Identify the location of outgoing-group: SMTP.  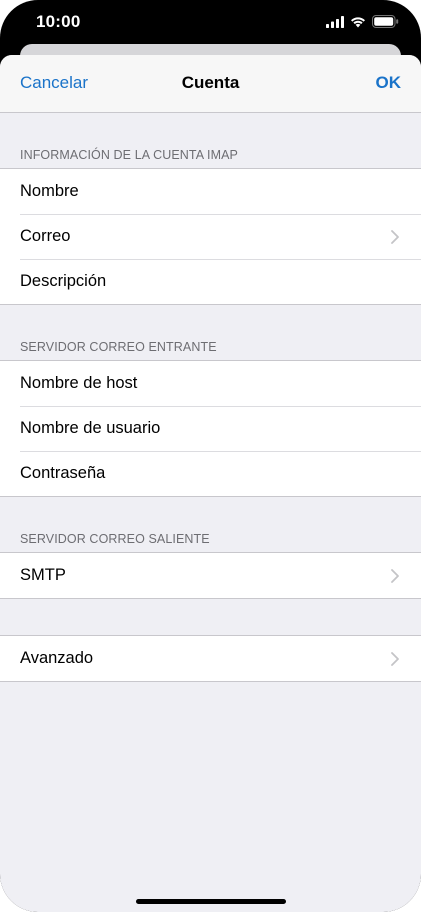
(210, 575).